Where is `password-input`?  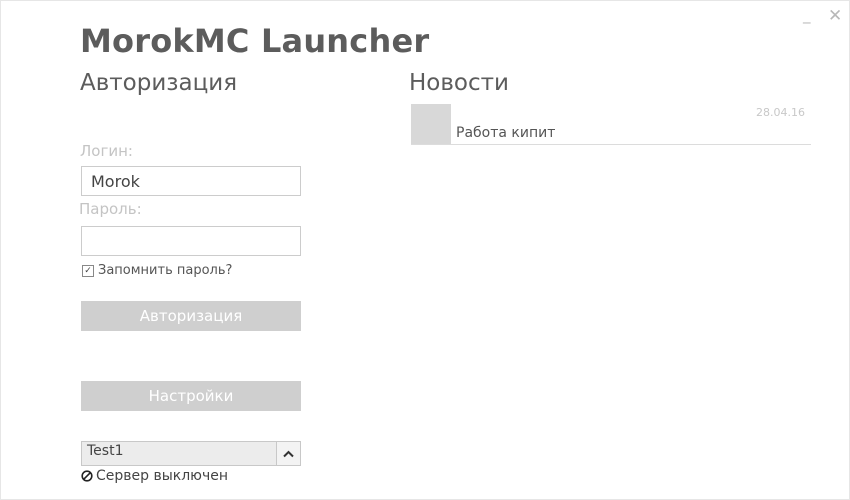 password-input is located at coordinates (191, 241).